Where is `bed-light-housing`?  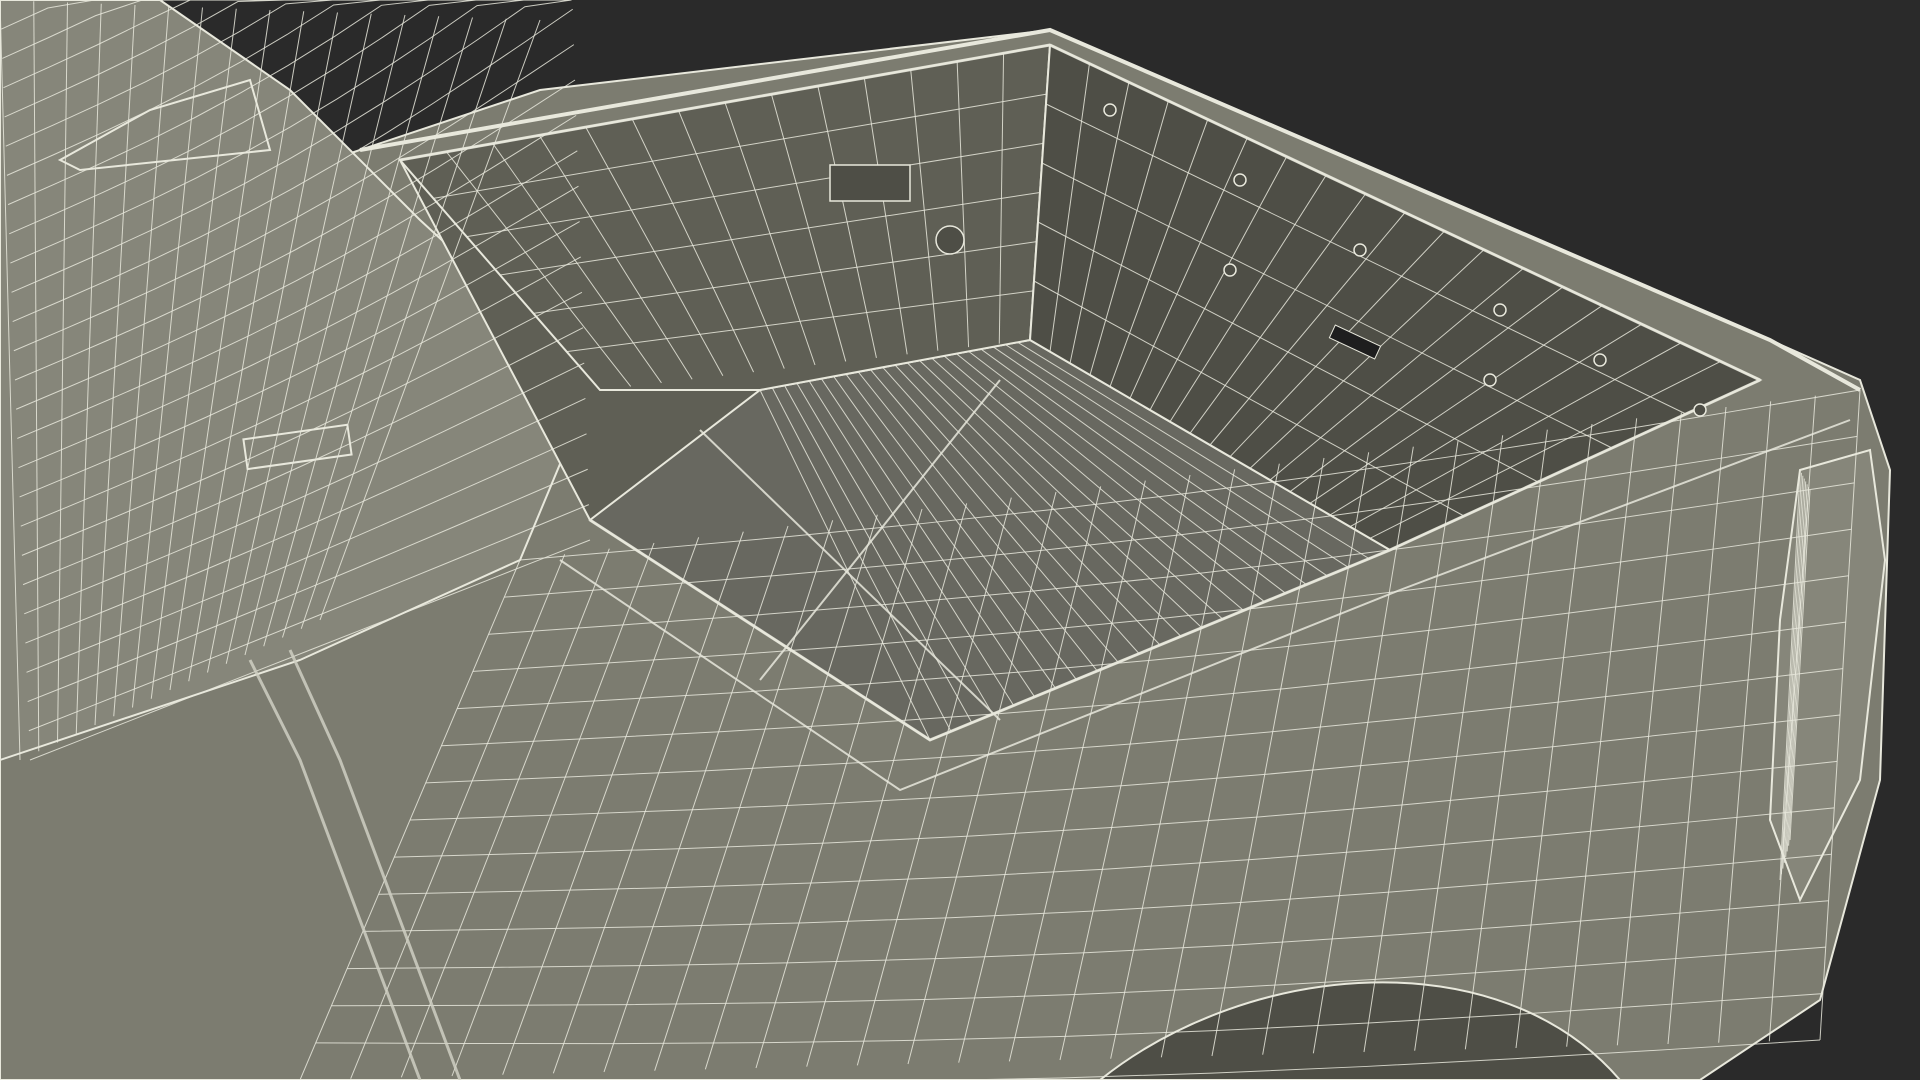
bed-light-housing is located at coordinates (870, 183).